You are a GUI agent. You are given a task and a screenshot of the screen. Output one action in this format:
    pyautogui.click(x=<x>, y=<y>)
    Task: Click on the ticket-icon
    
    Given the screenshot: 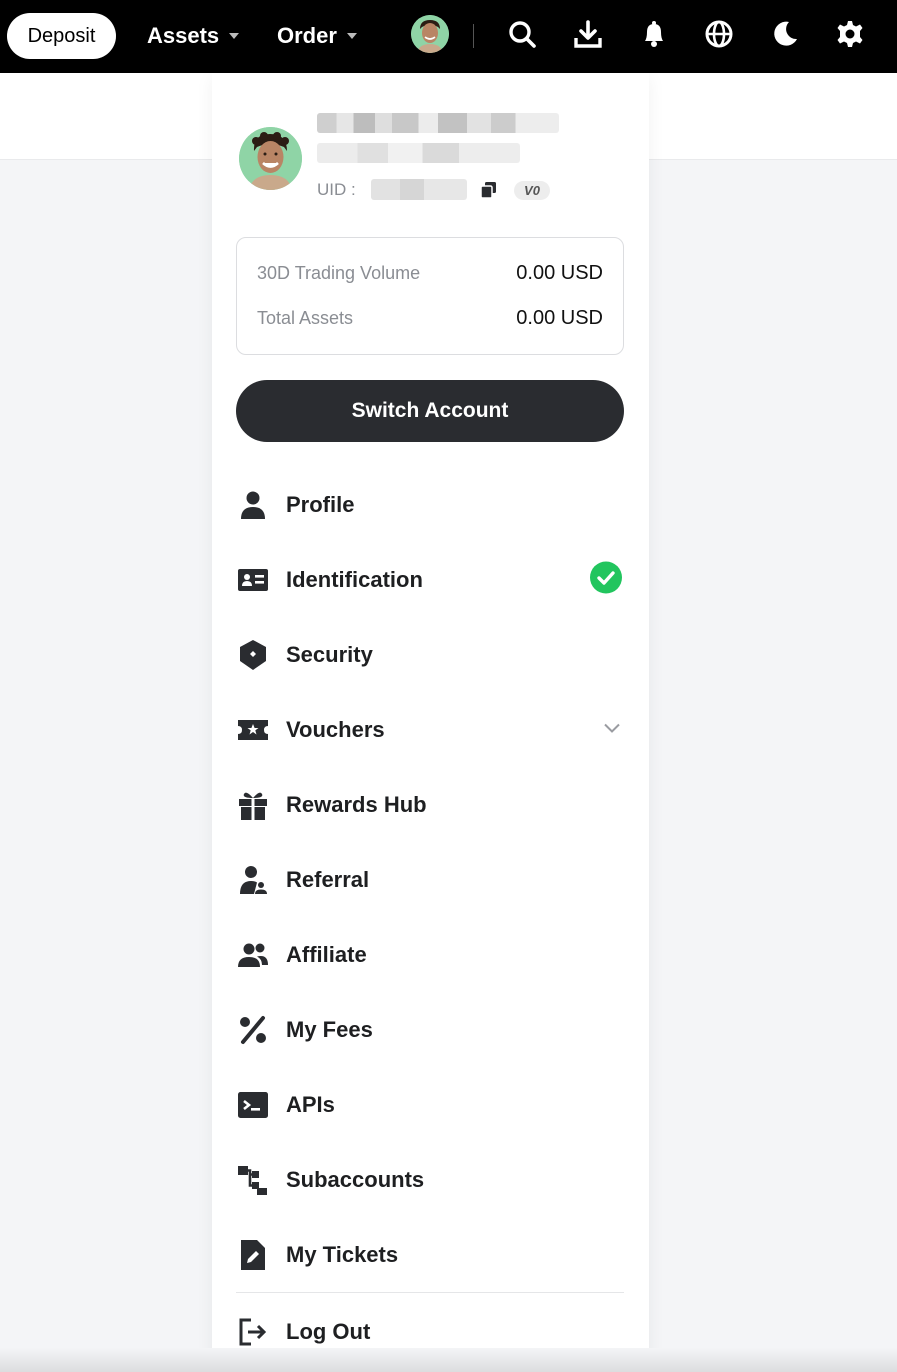 What is the action you would take?
    pyautogui.click(x=253, y=730)
    